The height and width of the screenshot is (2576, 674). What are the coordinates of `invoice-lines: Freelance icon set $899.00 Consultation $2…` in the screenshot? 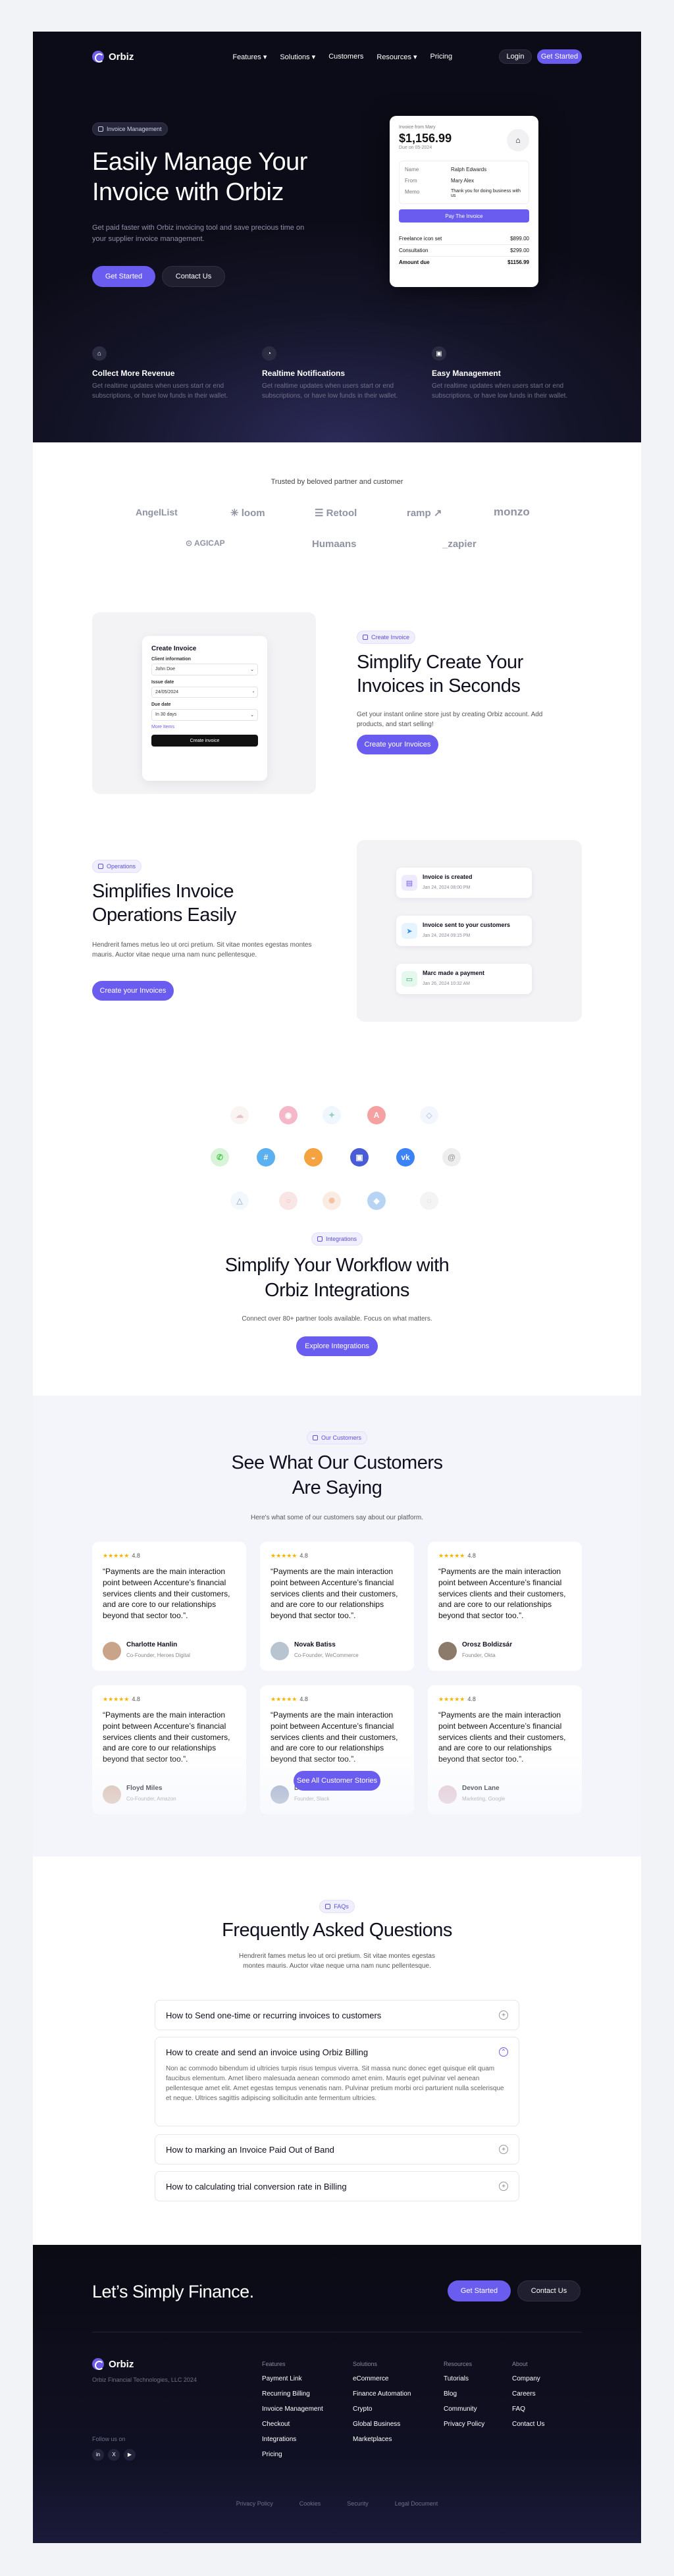 It's located at (464, 250).